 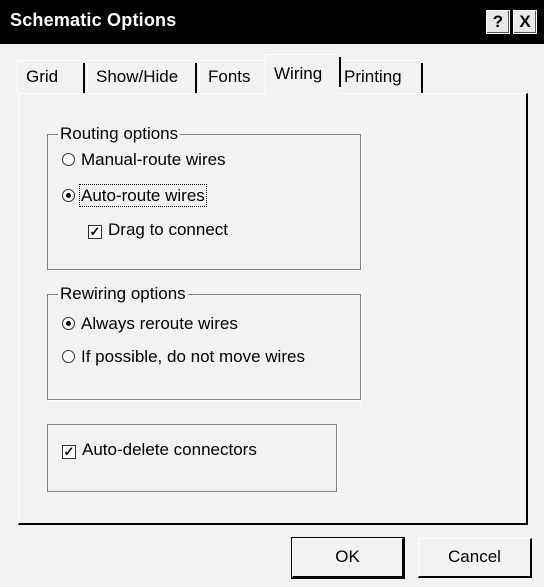 I want to click on tab-show-hide-label: Show/Hide, so click(x=137, y=76).